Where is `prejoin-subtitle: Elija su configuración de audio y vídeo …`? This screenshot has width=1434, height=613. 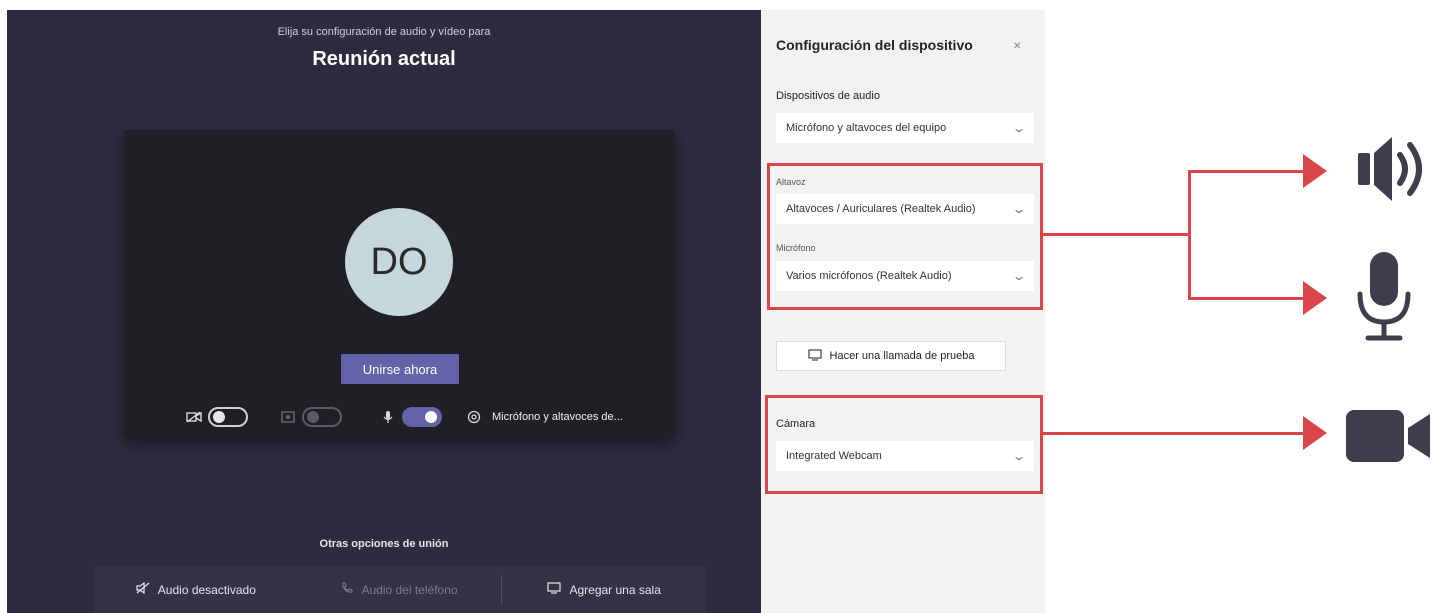 prejoin-subtitle: Elija su configuración de audio y vídeo … is located at coordinates (384, 32).